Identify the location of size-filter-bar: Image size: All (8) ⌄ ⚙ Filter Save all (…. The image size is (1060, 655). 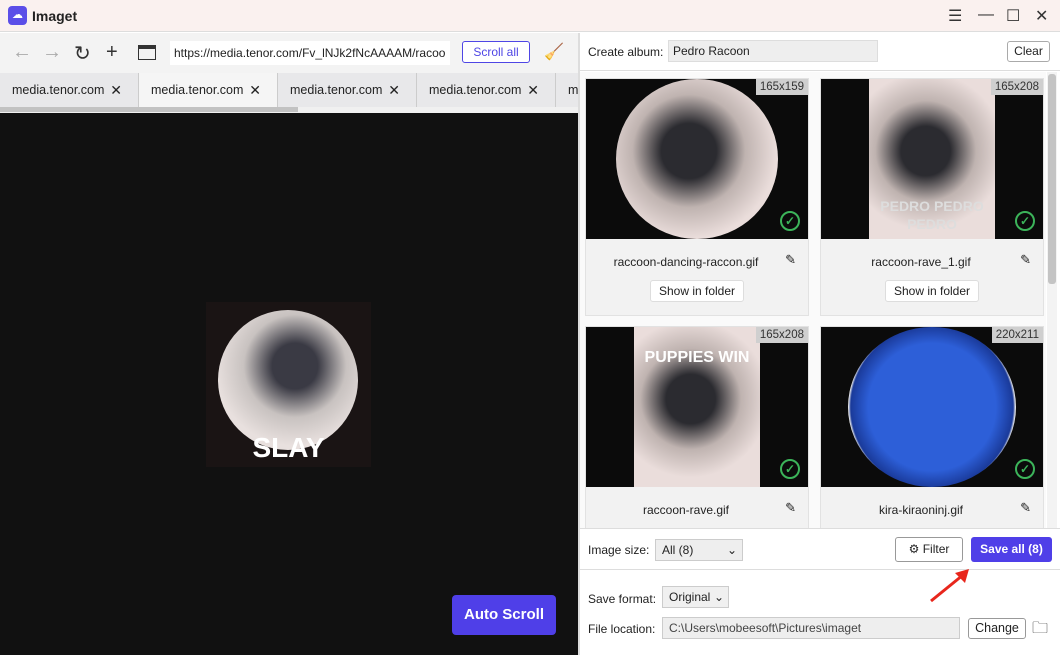
(820, 549).